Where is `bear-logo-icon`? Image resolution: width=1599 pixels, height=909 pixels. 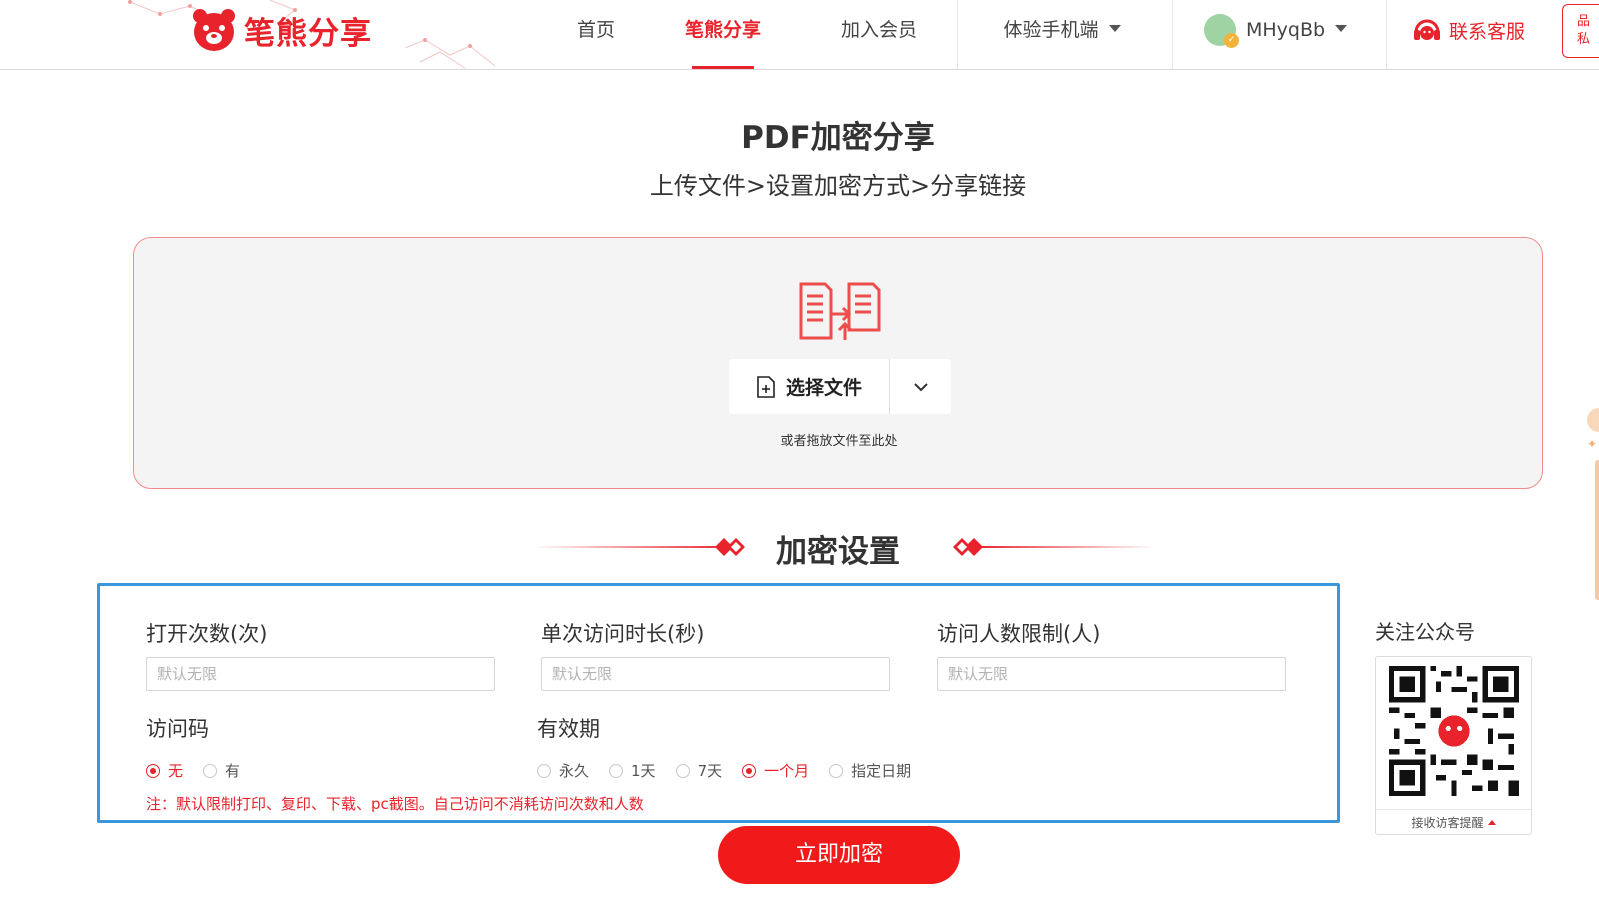
bear-logo-icon is located at coordinates (214, 30).